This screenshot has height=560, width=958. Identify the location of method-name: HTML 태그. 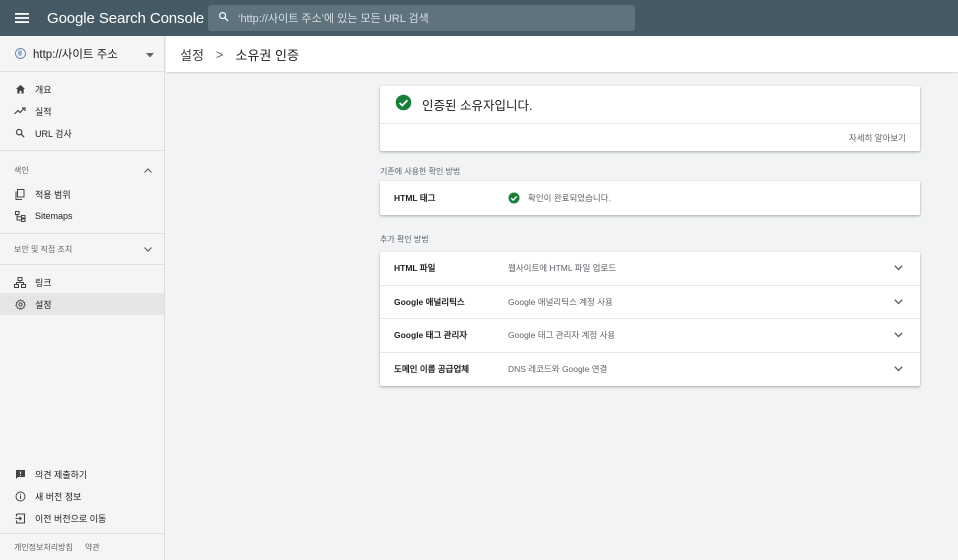
(415, 197).